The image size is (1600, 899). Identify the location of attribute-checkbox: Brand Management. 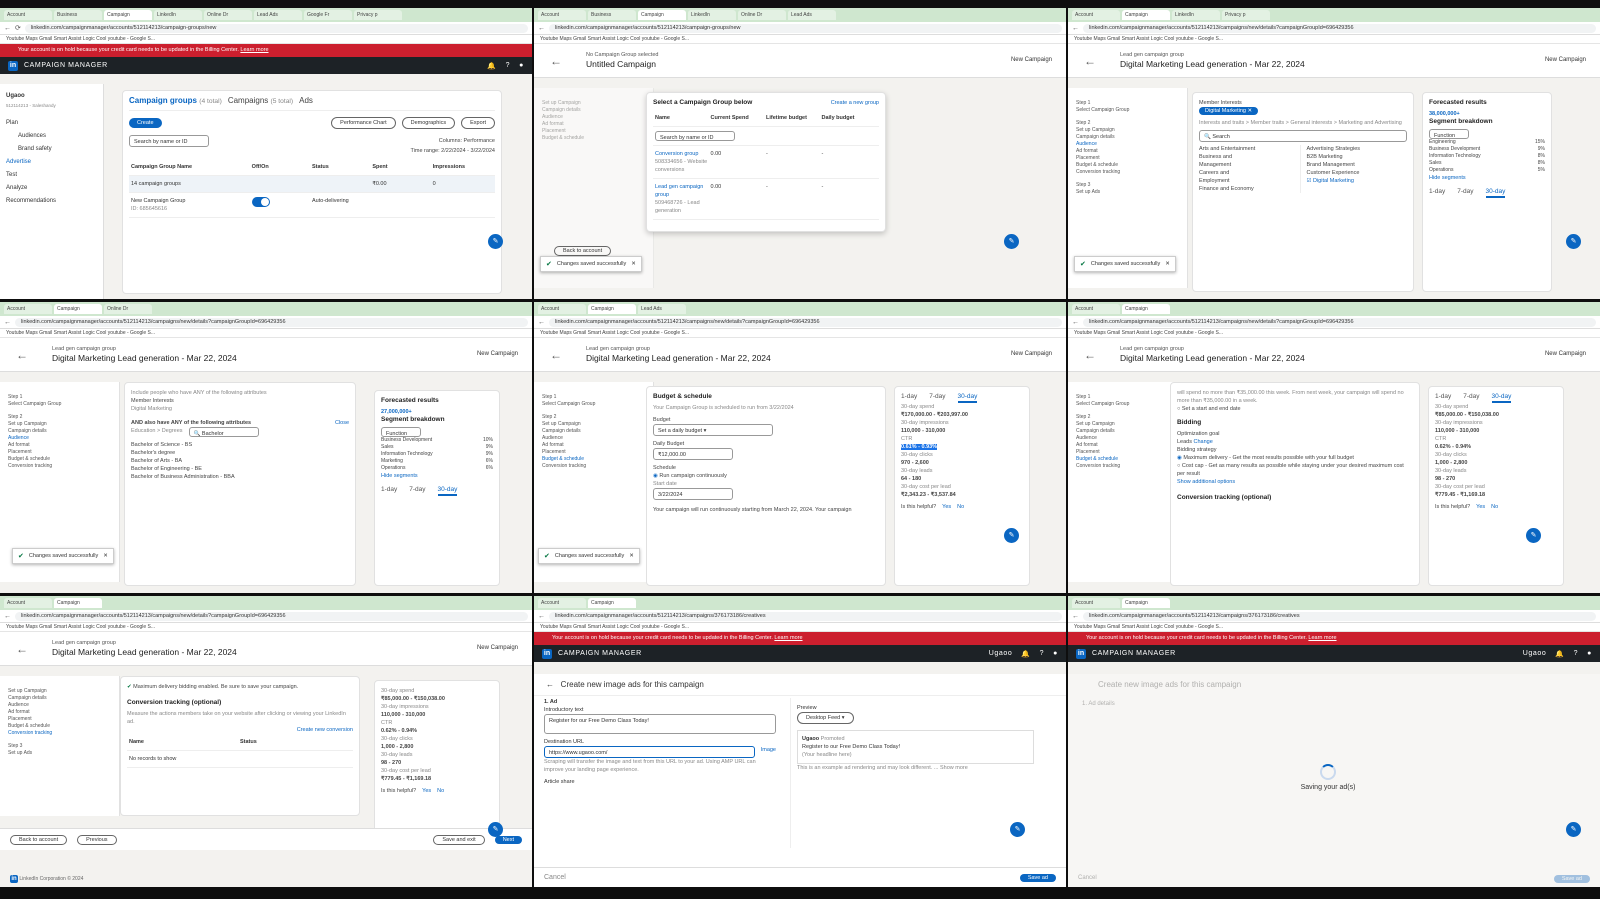
(1357, 165).